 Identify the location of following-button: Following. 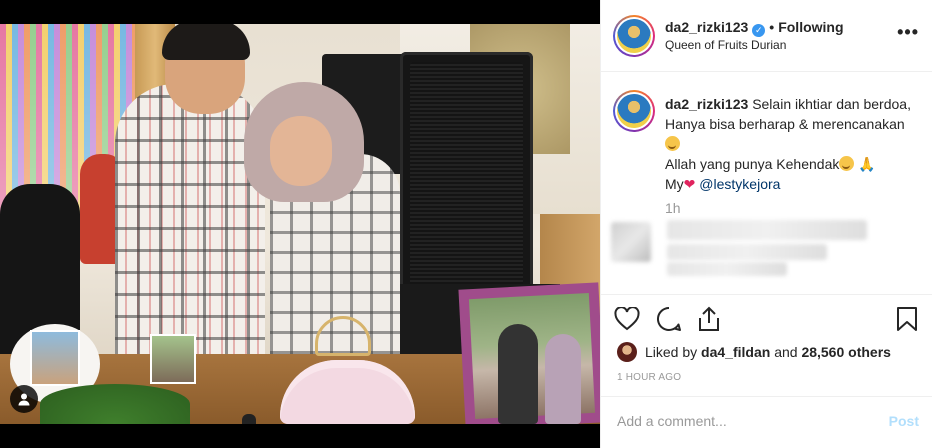
(810, 27).